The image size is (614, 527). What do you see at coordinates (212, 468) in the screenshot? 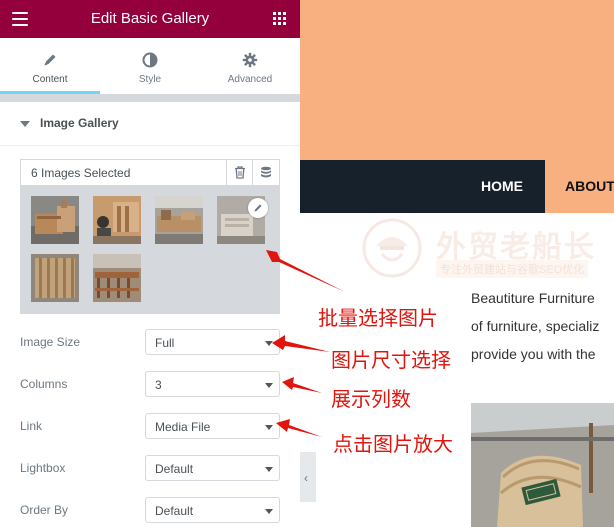
I see `lightbox-select: Default` at bounding box center [212, 468].